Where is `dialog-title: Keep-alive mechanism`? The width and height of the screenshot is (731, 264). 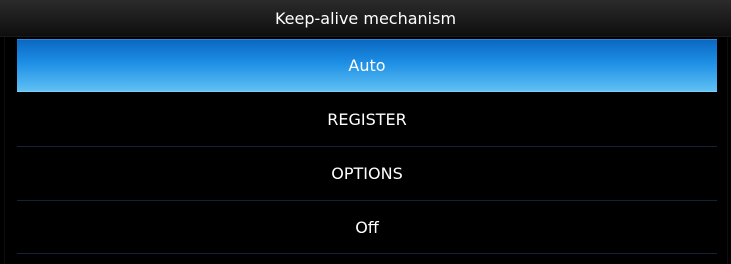 dialog-title: Keep-alive mechanism is located at coordinates (365, 18).